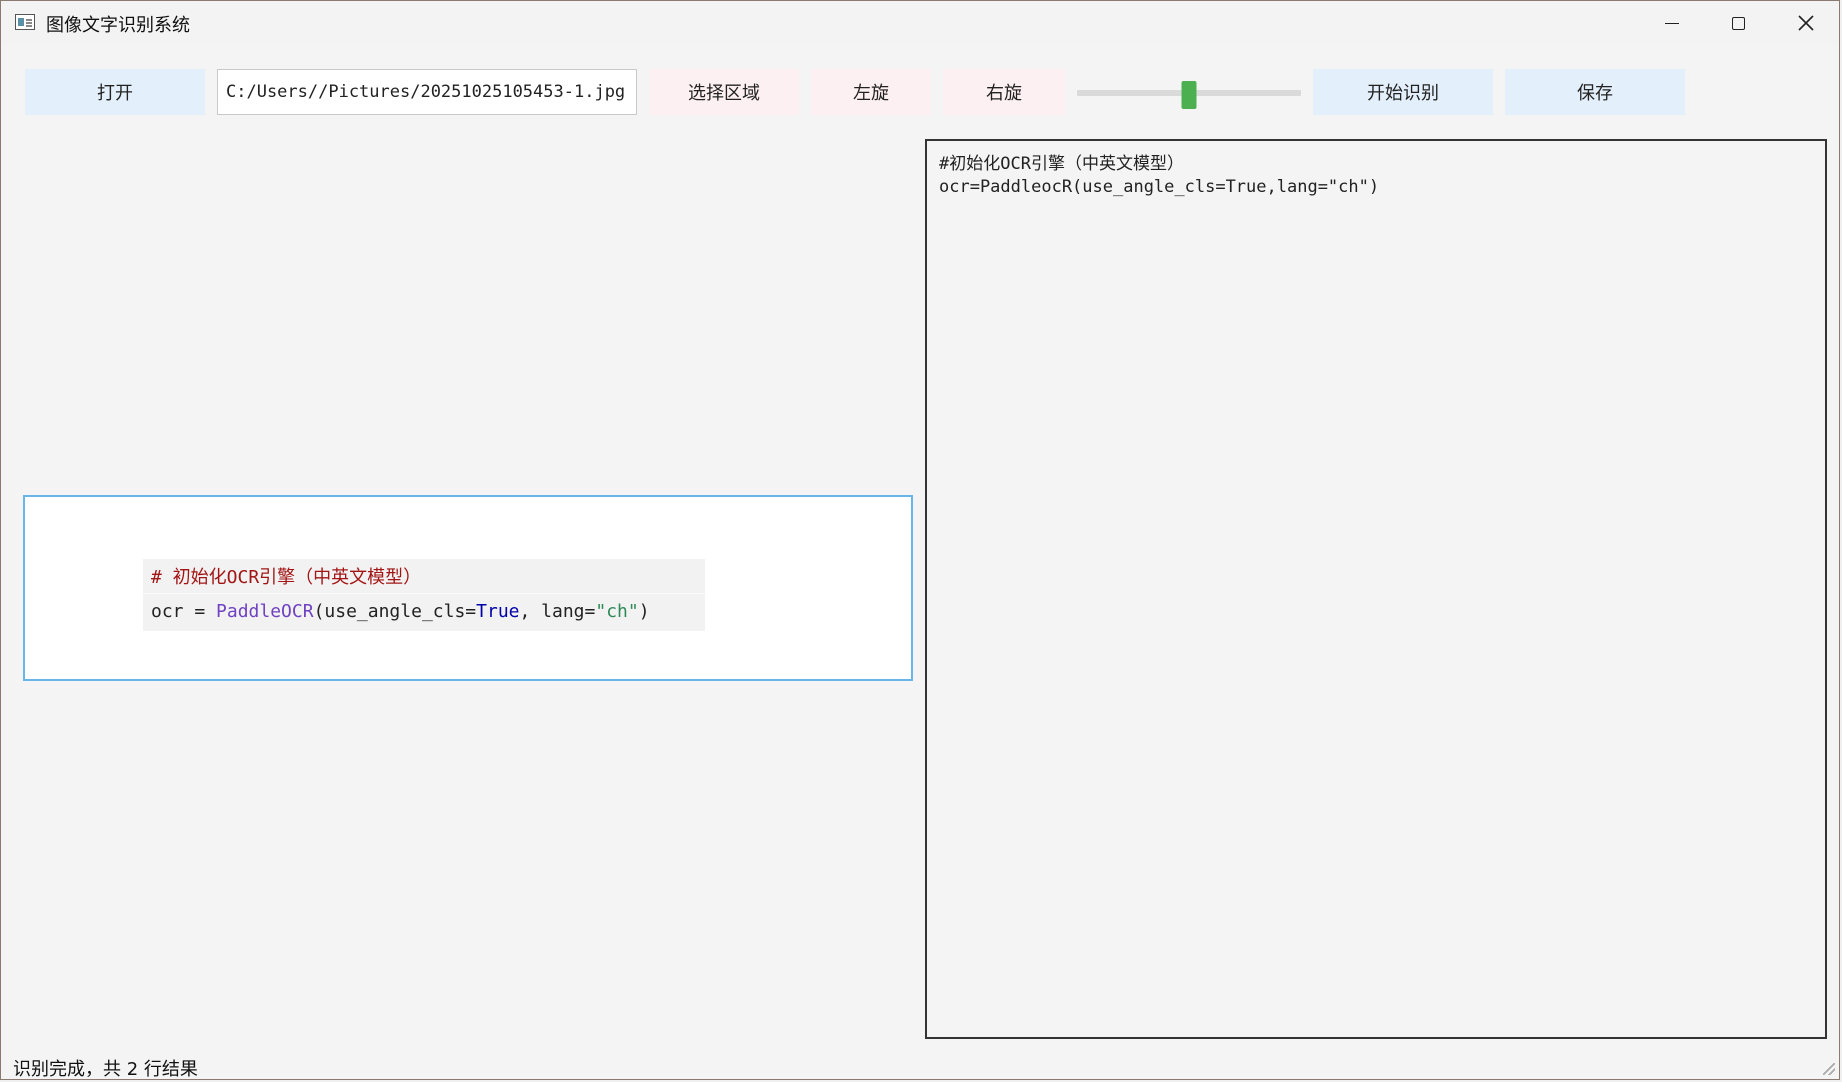  I want to click on file-path-input: C:/Users//Pictures/20251025105453-1.jpg, so click(427, 92).